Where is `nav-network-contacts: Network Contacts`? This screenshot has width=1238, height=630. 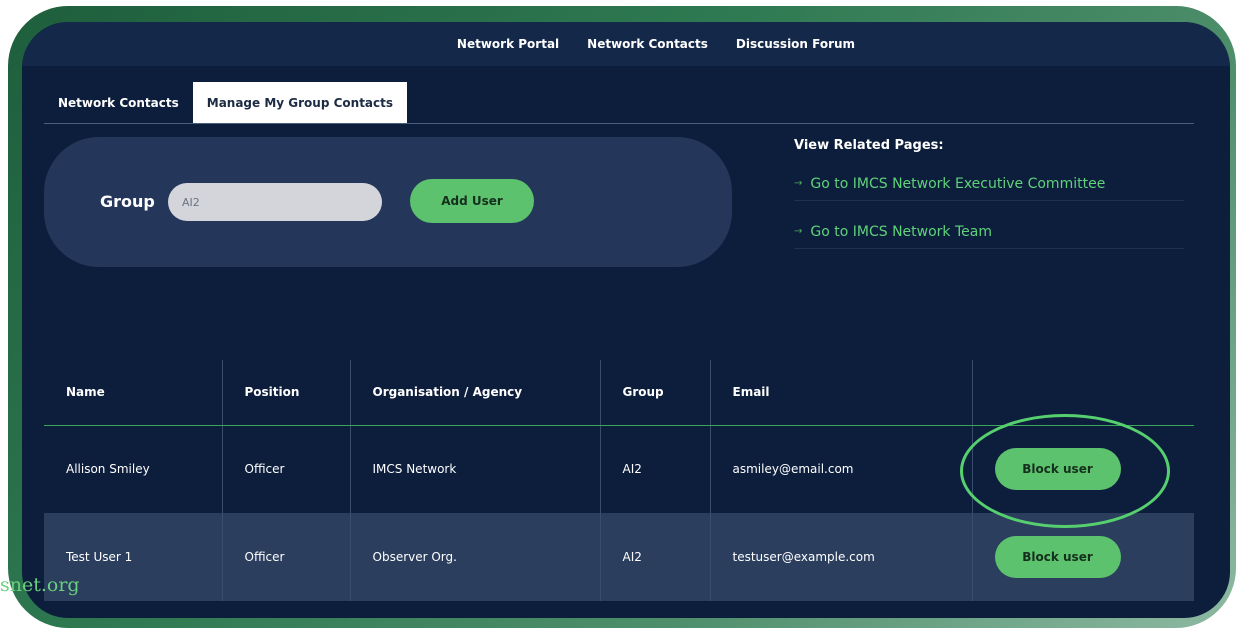 nav-network-contacts: Network Contacts is located at coordinates (647, 44).